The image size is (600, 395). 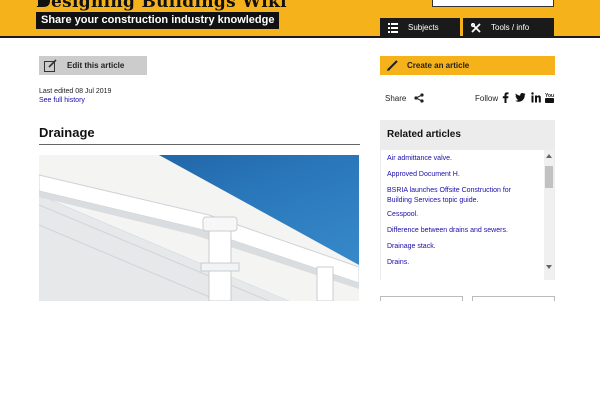 What do you see at coordinates (393, 28) in the screenshot?
I see `list-icon` at bounding box center [393, 28].